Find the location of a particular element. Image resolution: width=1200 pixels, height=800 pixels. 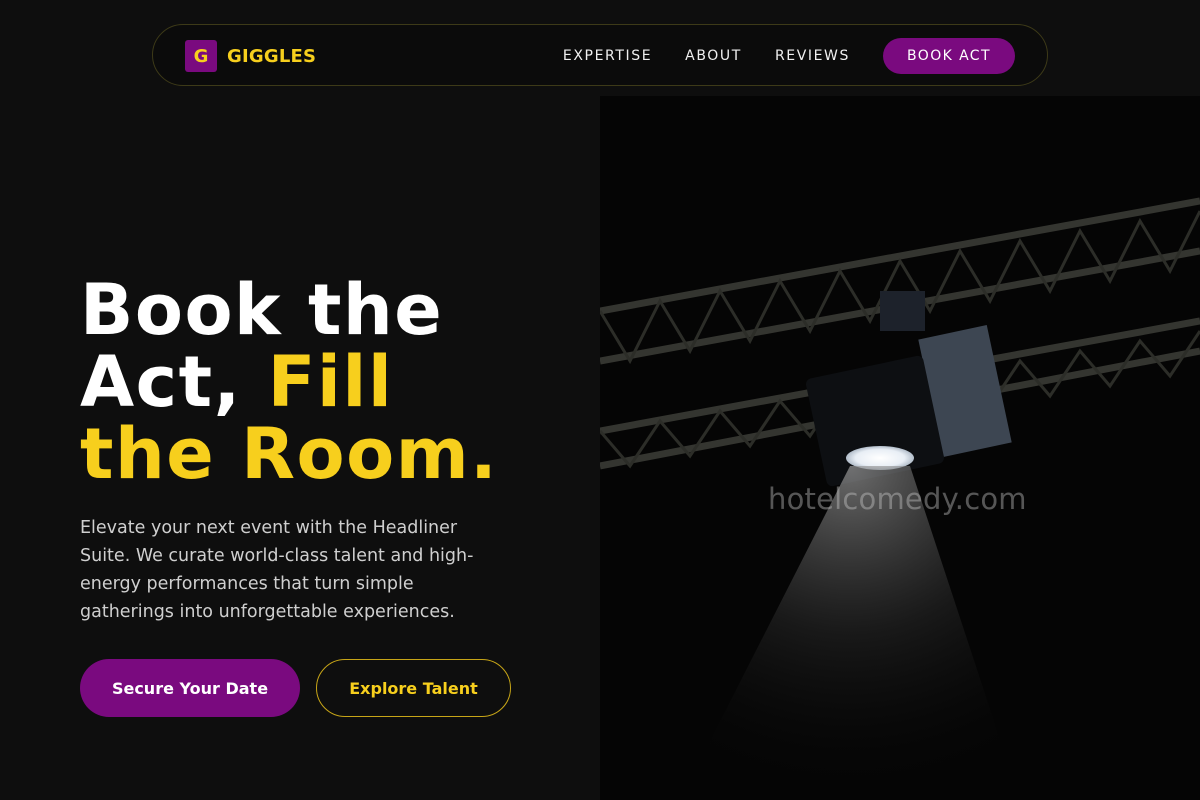

book-act-button: BOOK ACT is located at coordinates (949, 56).